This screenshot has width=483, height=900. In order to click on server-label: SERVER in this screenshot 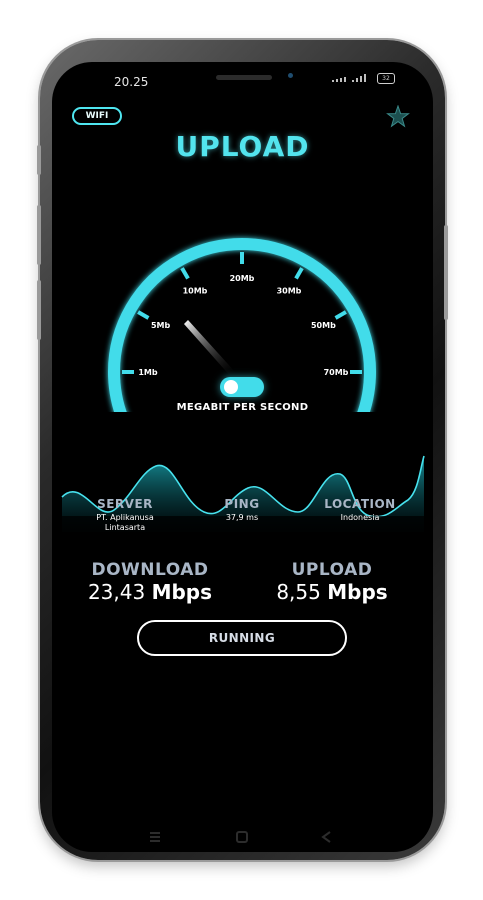, I will do `click(125, 504)`.